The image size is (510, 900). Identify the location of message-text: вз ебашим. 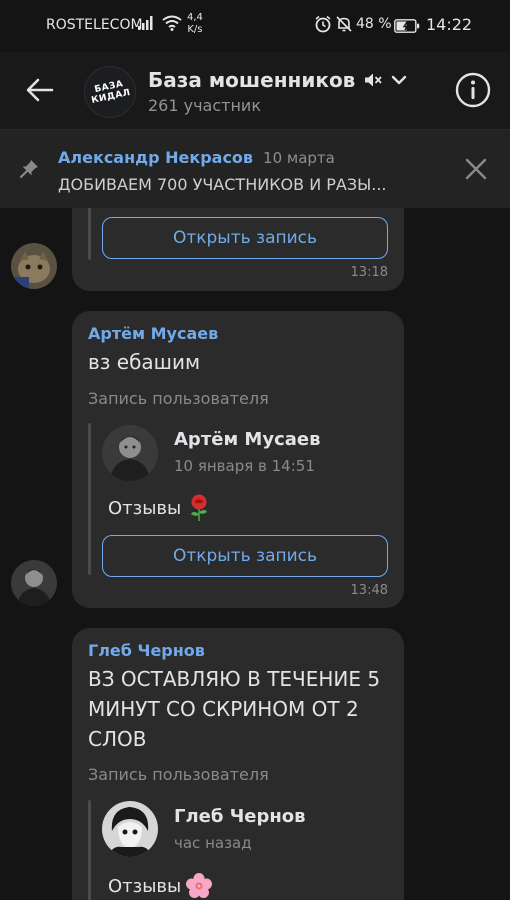
(144, 362).